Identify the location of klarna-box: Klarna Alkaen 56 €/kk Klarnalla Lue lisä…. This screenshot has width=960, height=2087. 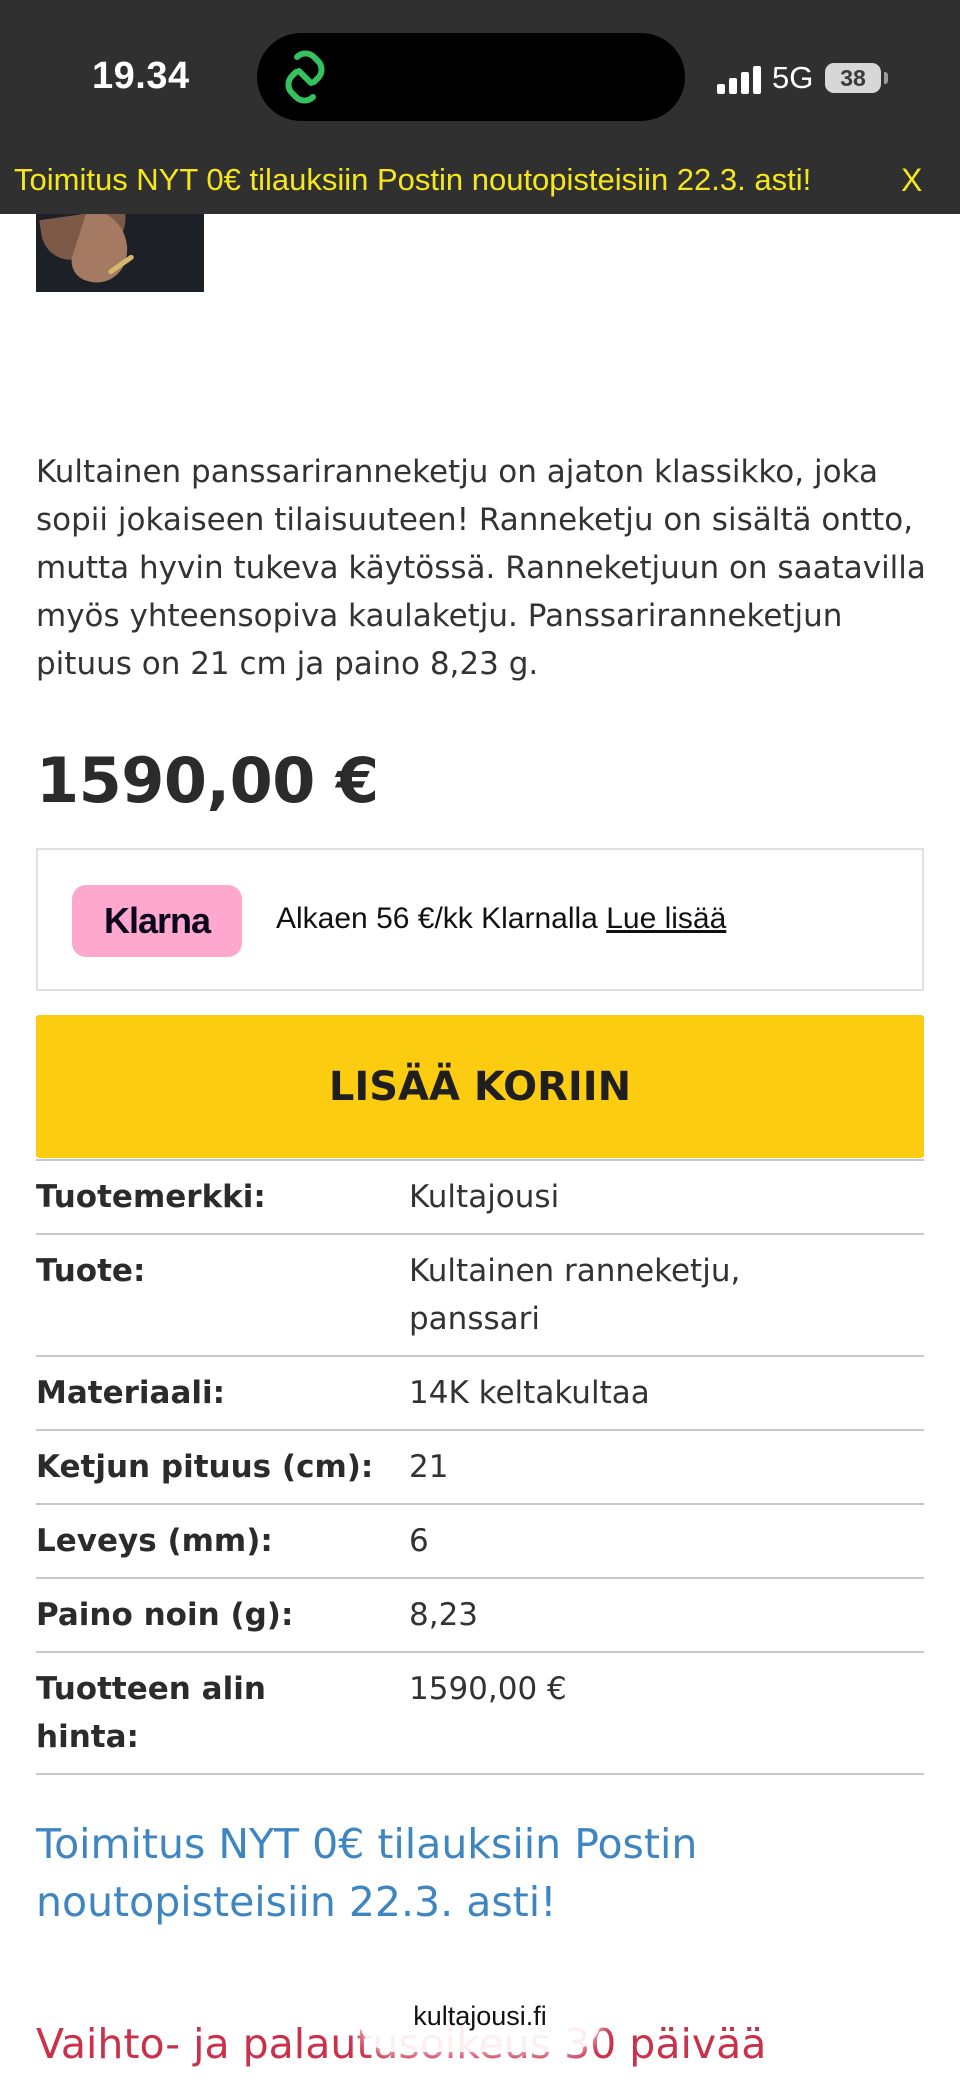
(480, 919).